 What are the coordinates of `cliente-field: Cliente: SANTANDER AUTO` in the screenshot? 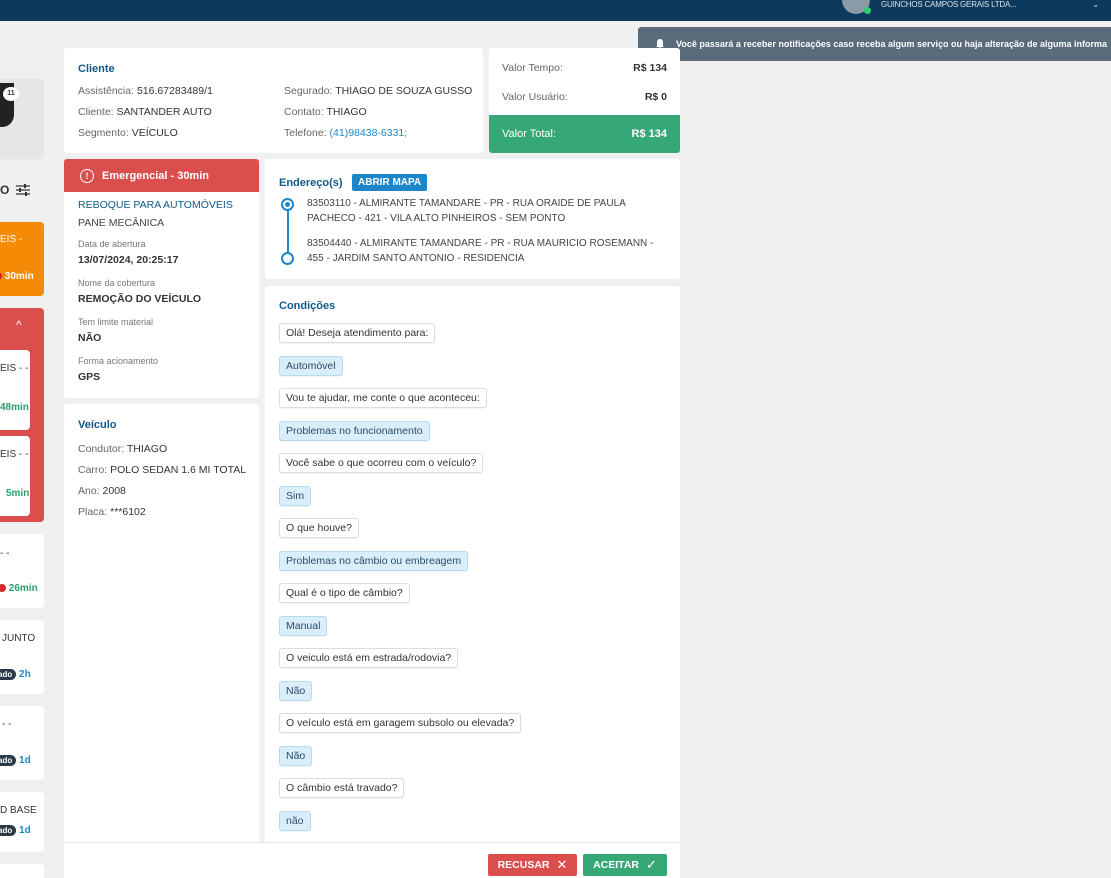 It's located at (145, 112).